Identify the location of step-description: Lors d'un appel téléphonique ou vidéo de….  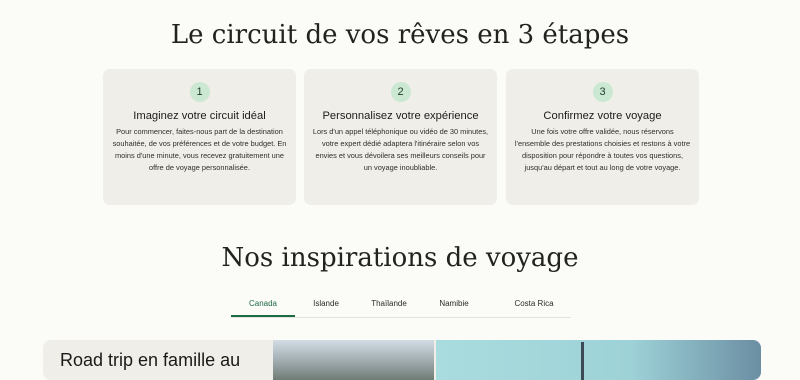
(400, 149).